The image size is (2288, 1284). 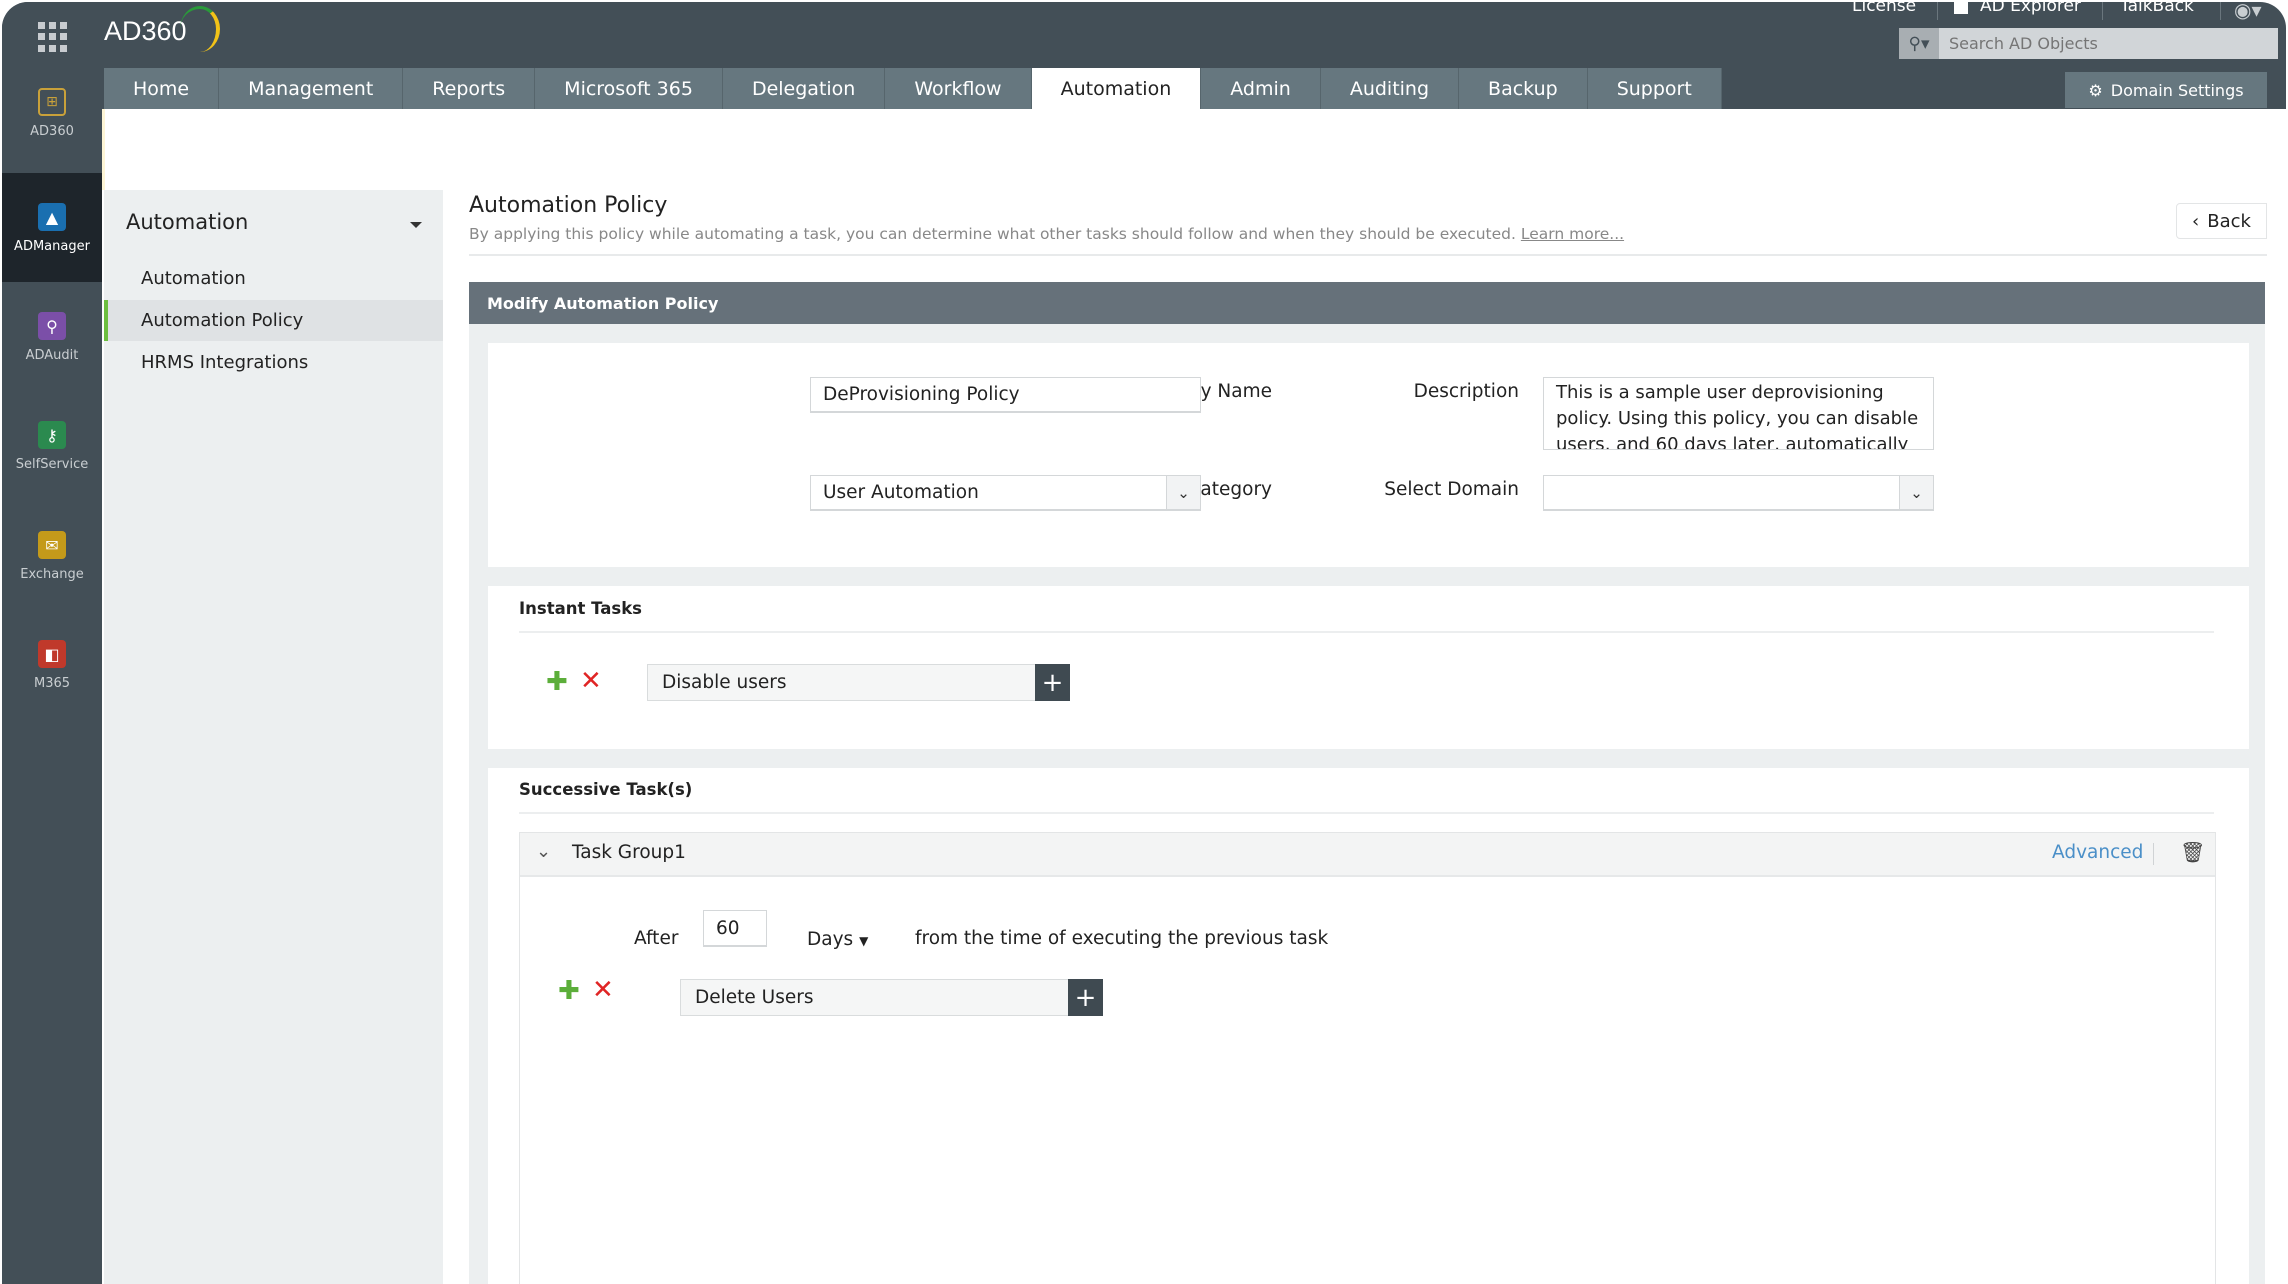 I want to click on sidebar-item-automation: Automation, so click(x=273, y=278).